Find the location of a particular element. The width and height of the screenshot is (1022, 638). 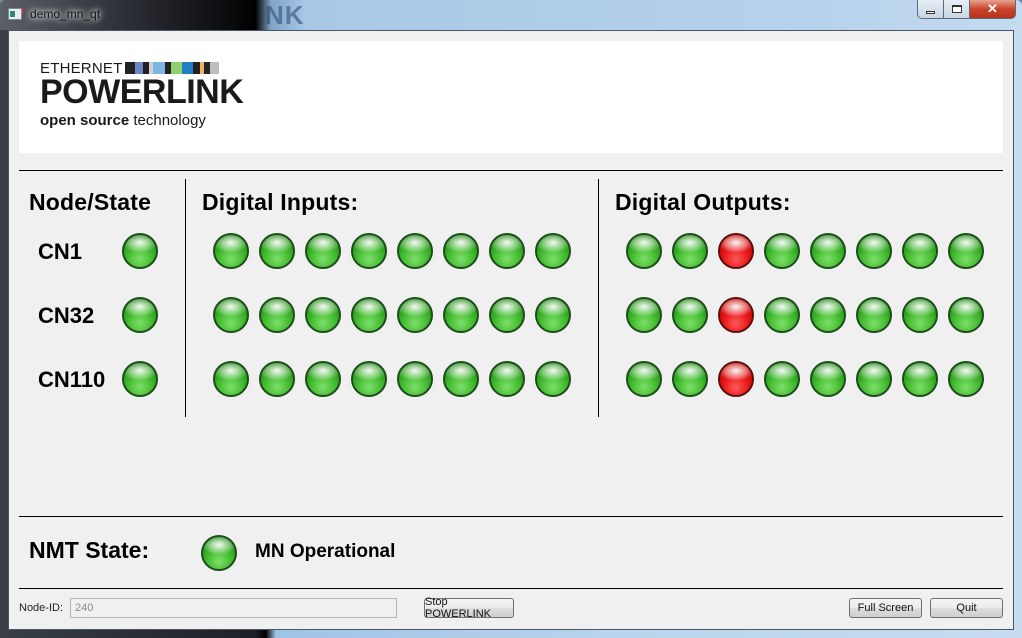

minimize-button is located at coordinates (930, 9).